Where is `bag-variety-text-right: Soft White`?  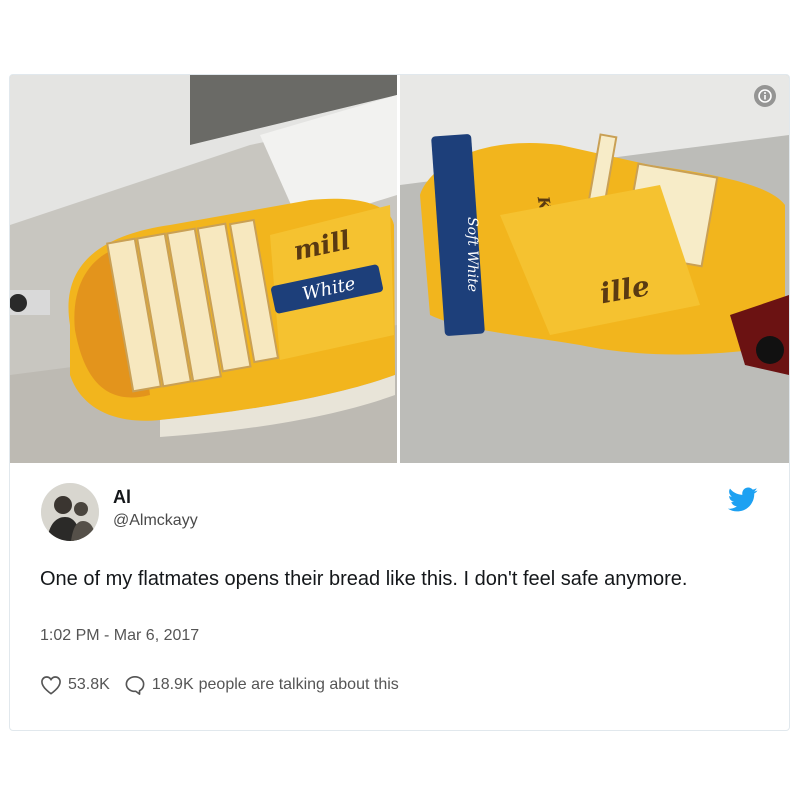 bag-variety-text-right: Soft White is located at coordinates (472, 254).